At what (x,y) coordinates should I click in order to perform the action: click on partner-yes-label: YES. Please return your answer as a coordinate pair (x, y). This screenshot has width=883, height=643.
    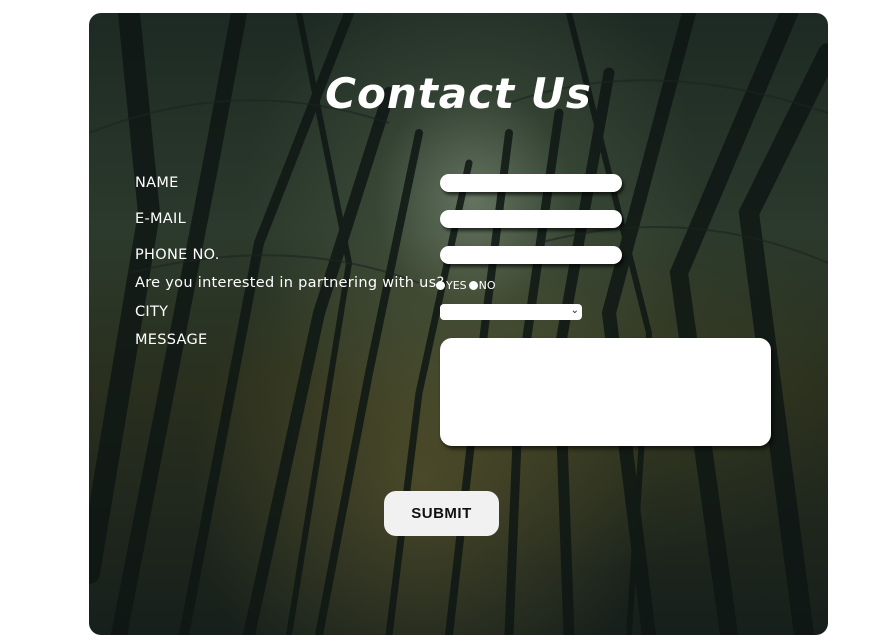
    Looking at the image, I should click on (456, 285).